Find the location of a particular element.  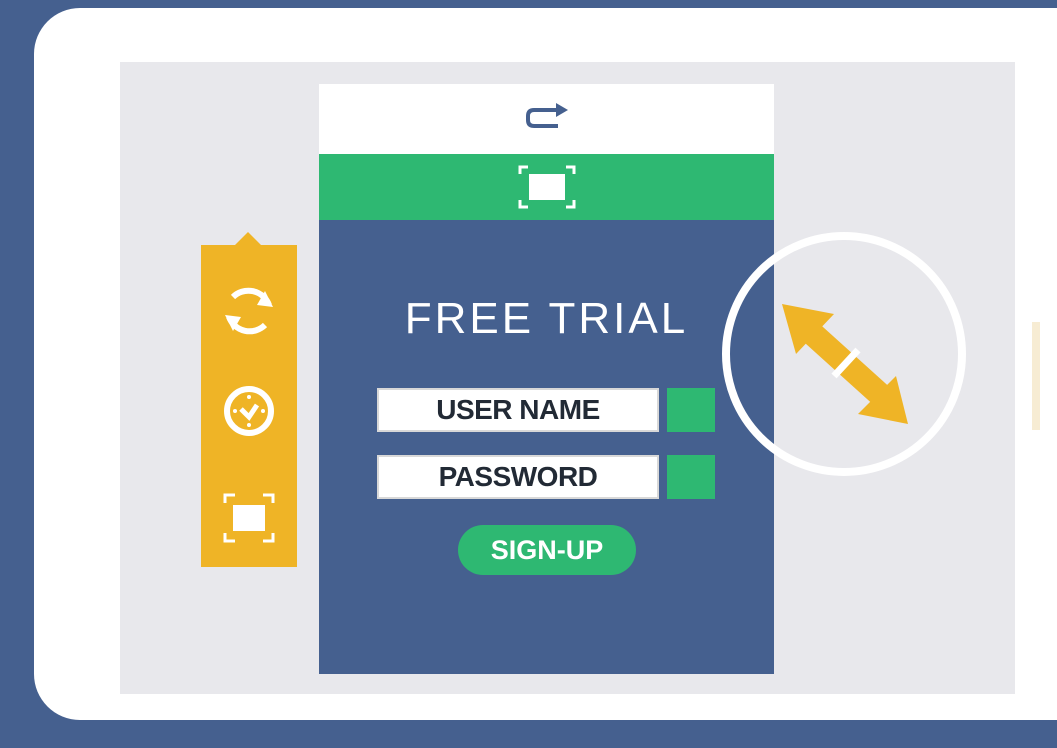

side-toolbar is located at coordinates (249, 399).